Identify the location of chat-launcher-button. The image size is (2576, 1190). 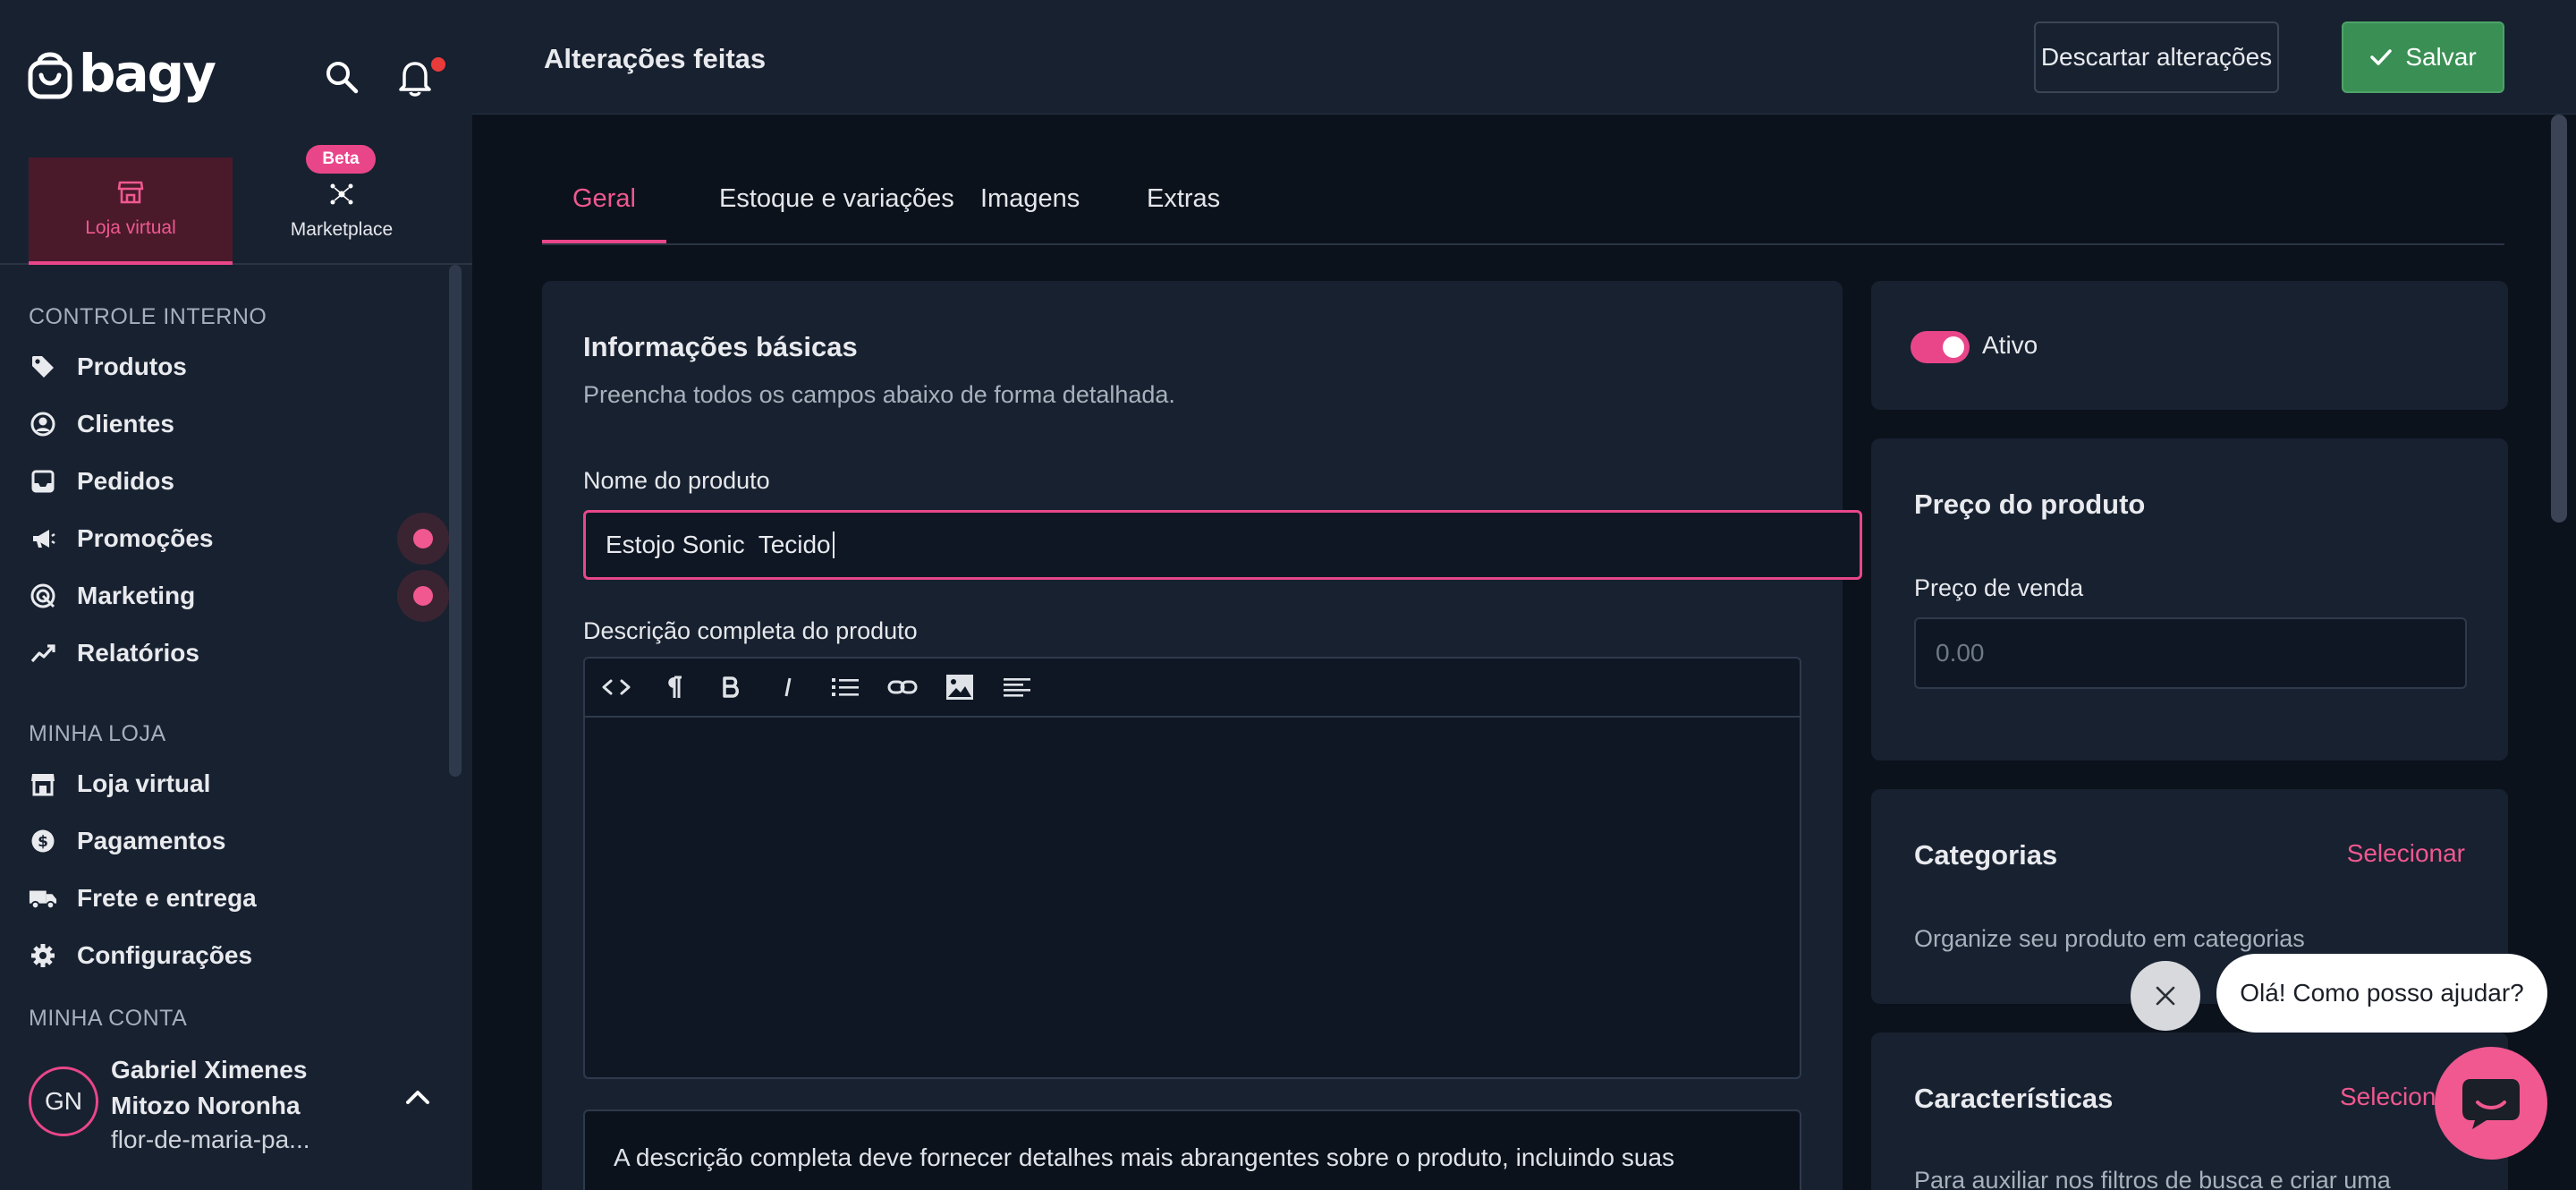
(2491, 1103).